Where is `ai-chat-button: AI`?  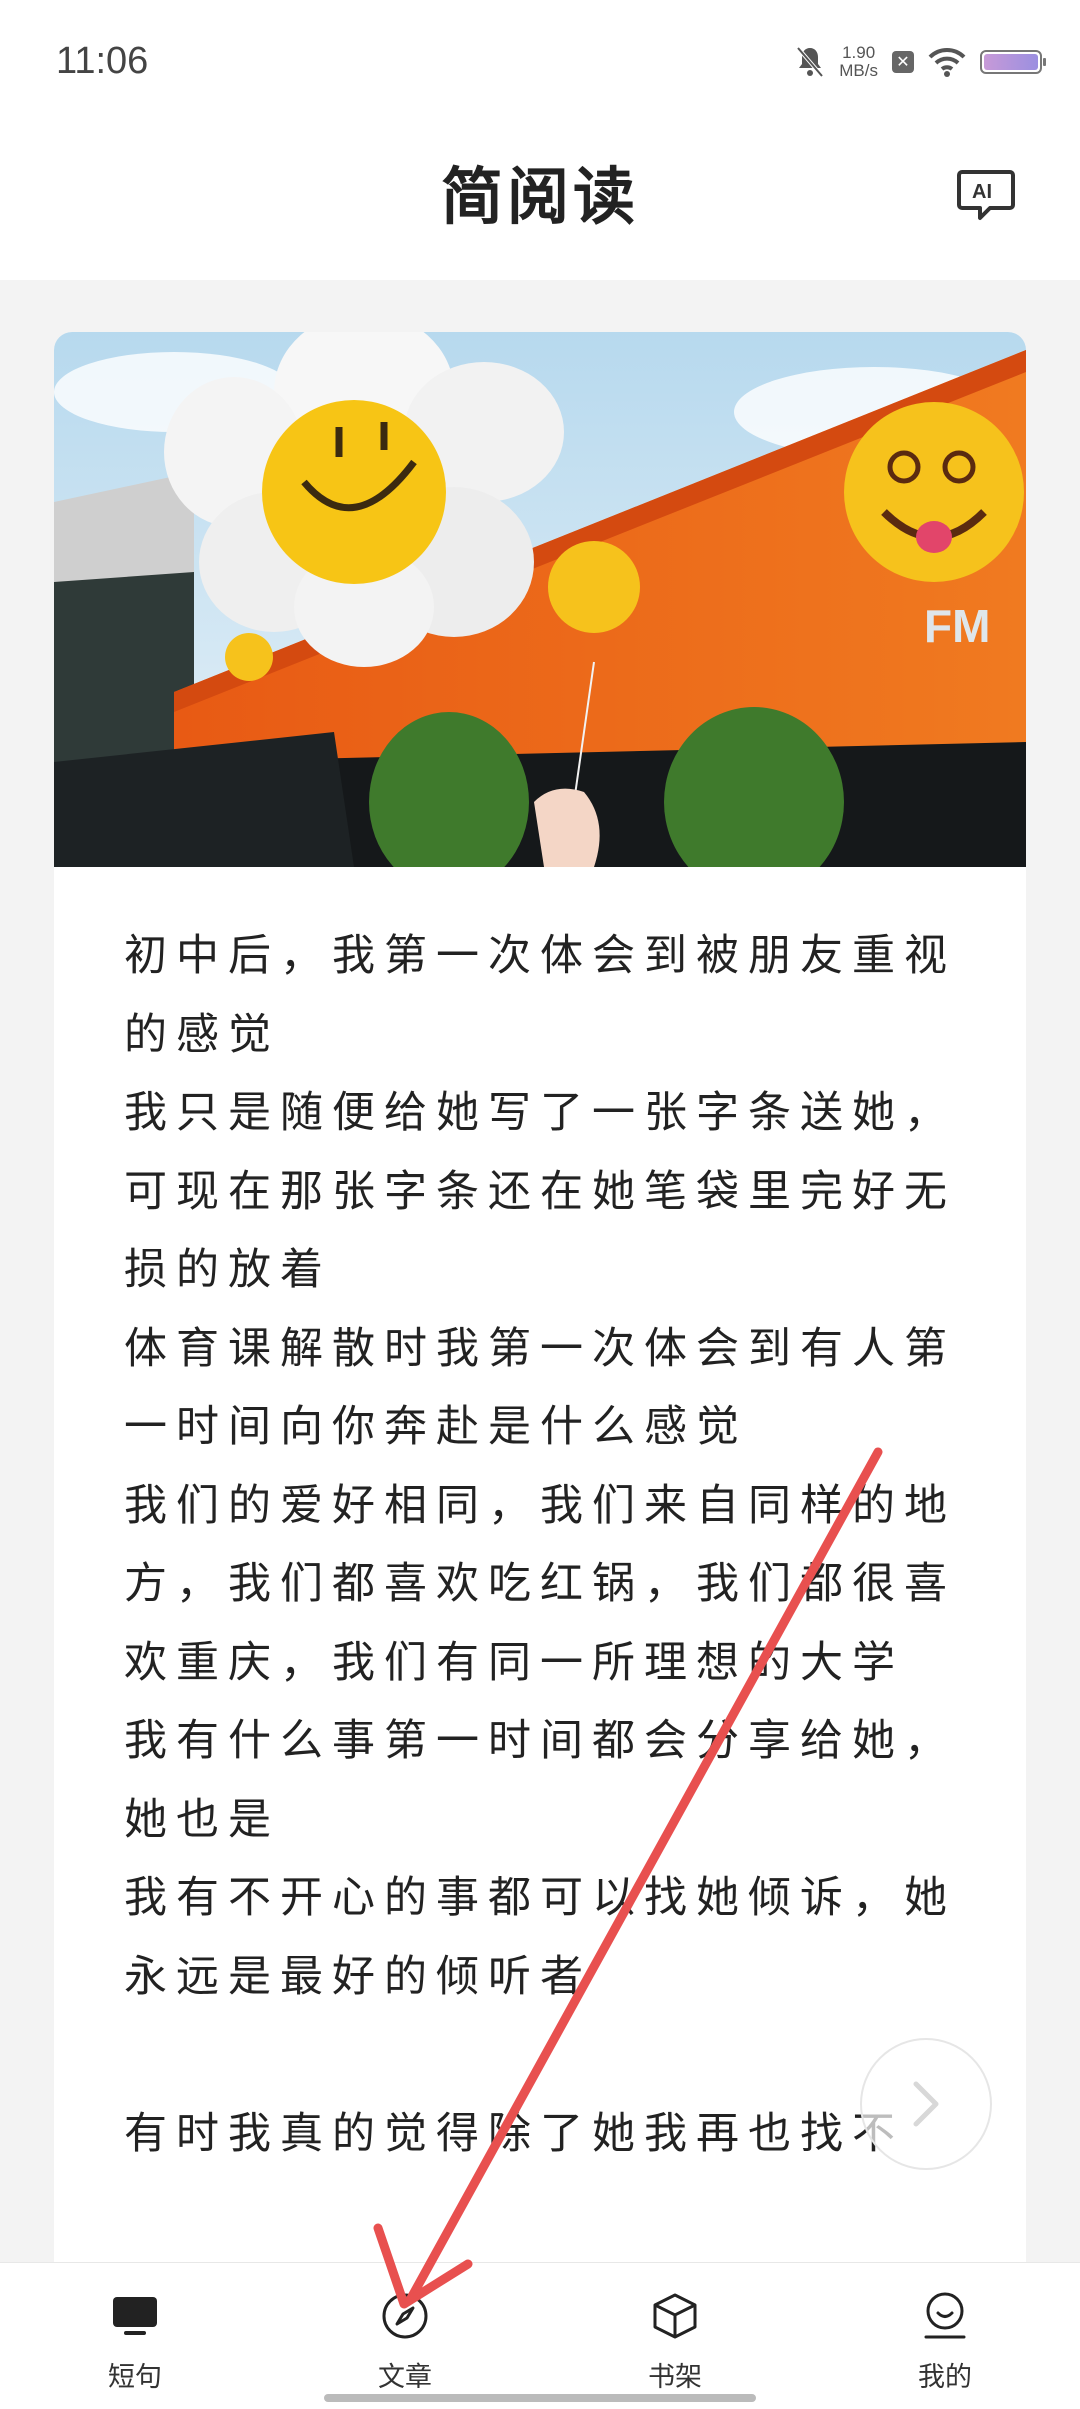 ai-chat-button: AI is located at coordinates (986, 194).